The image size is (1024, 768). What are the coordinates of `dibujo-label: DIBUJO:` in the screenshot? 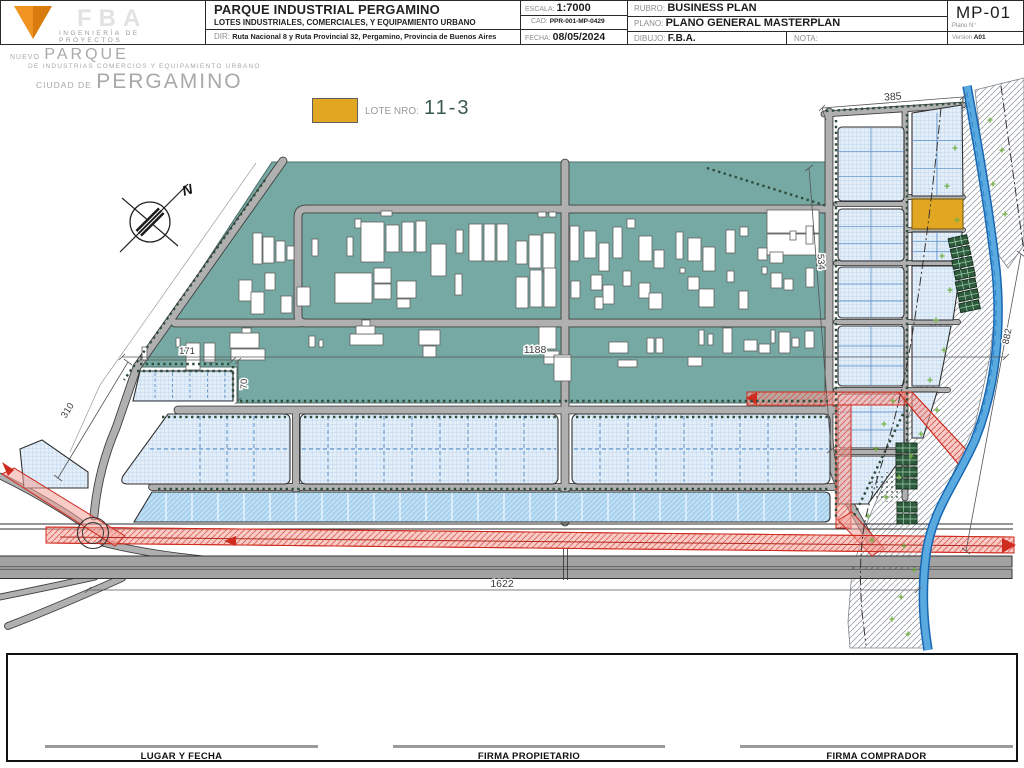 It's located at (650, 38).